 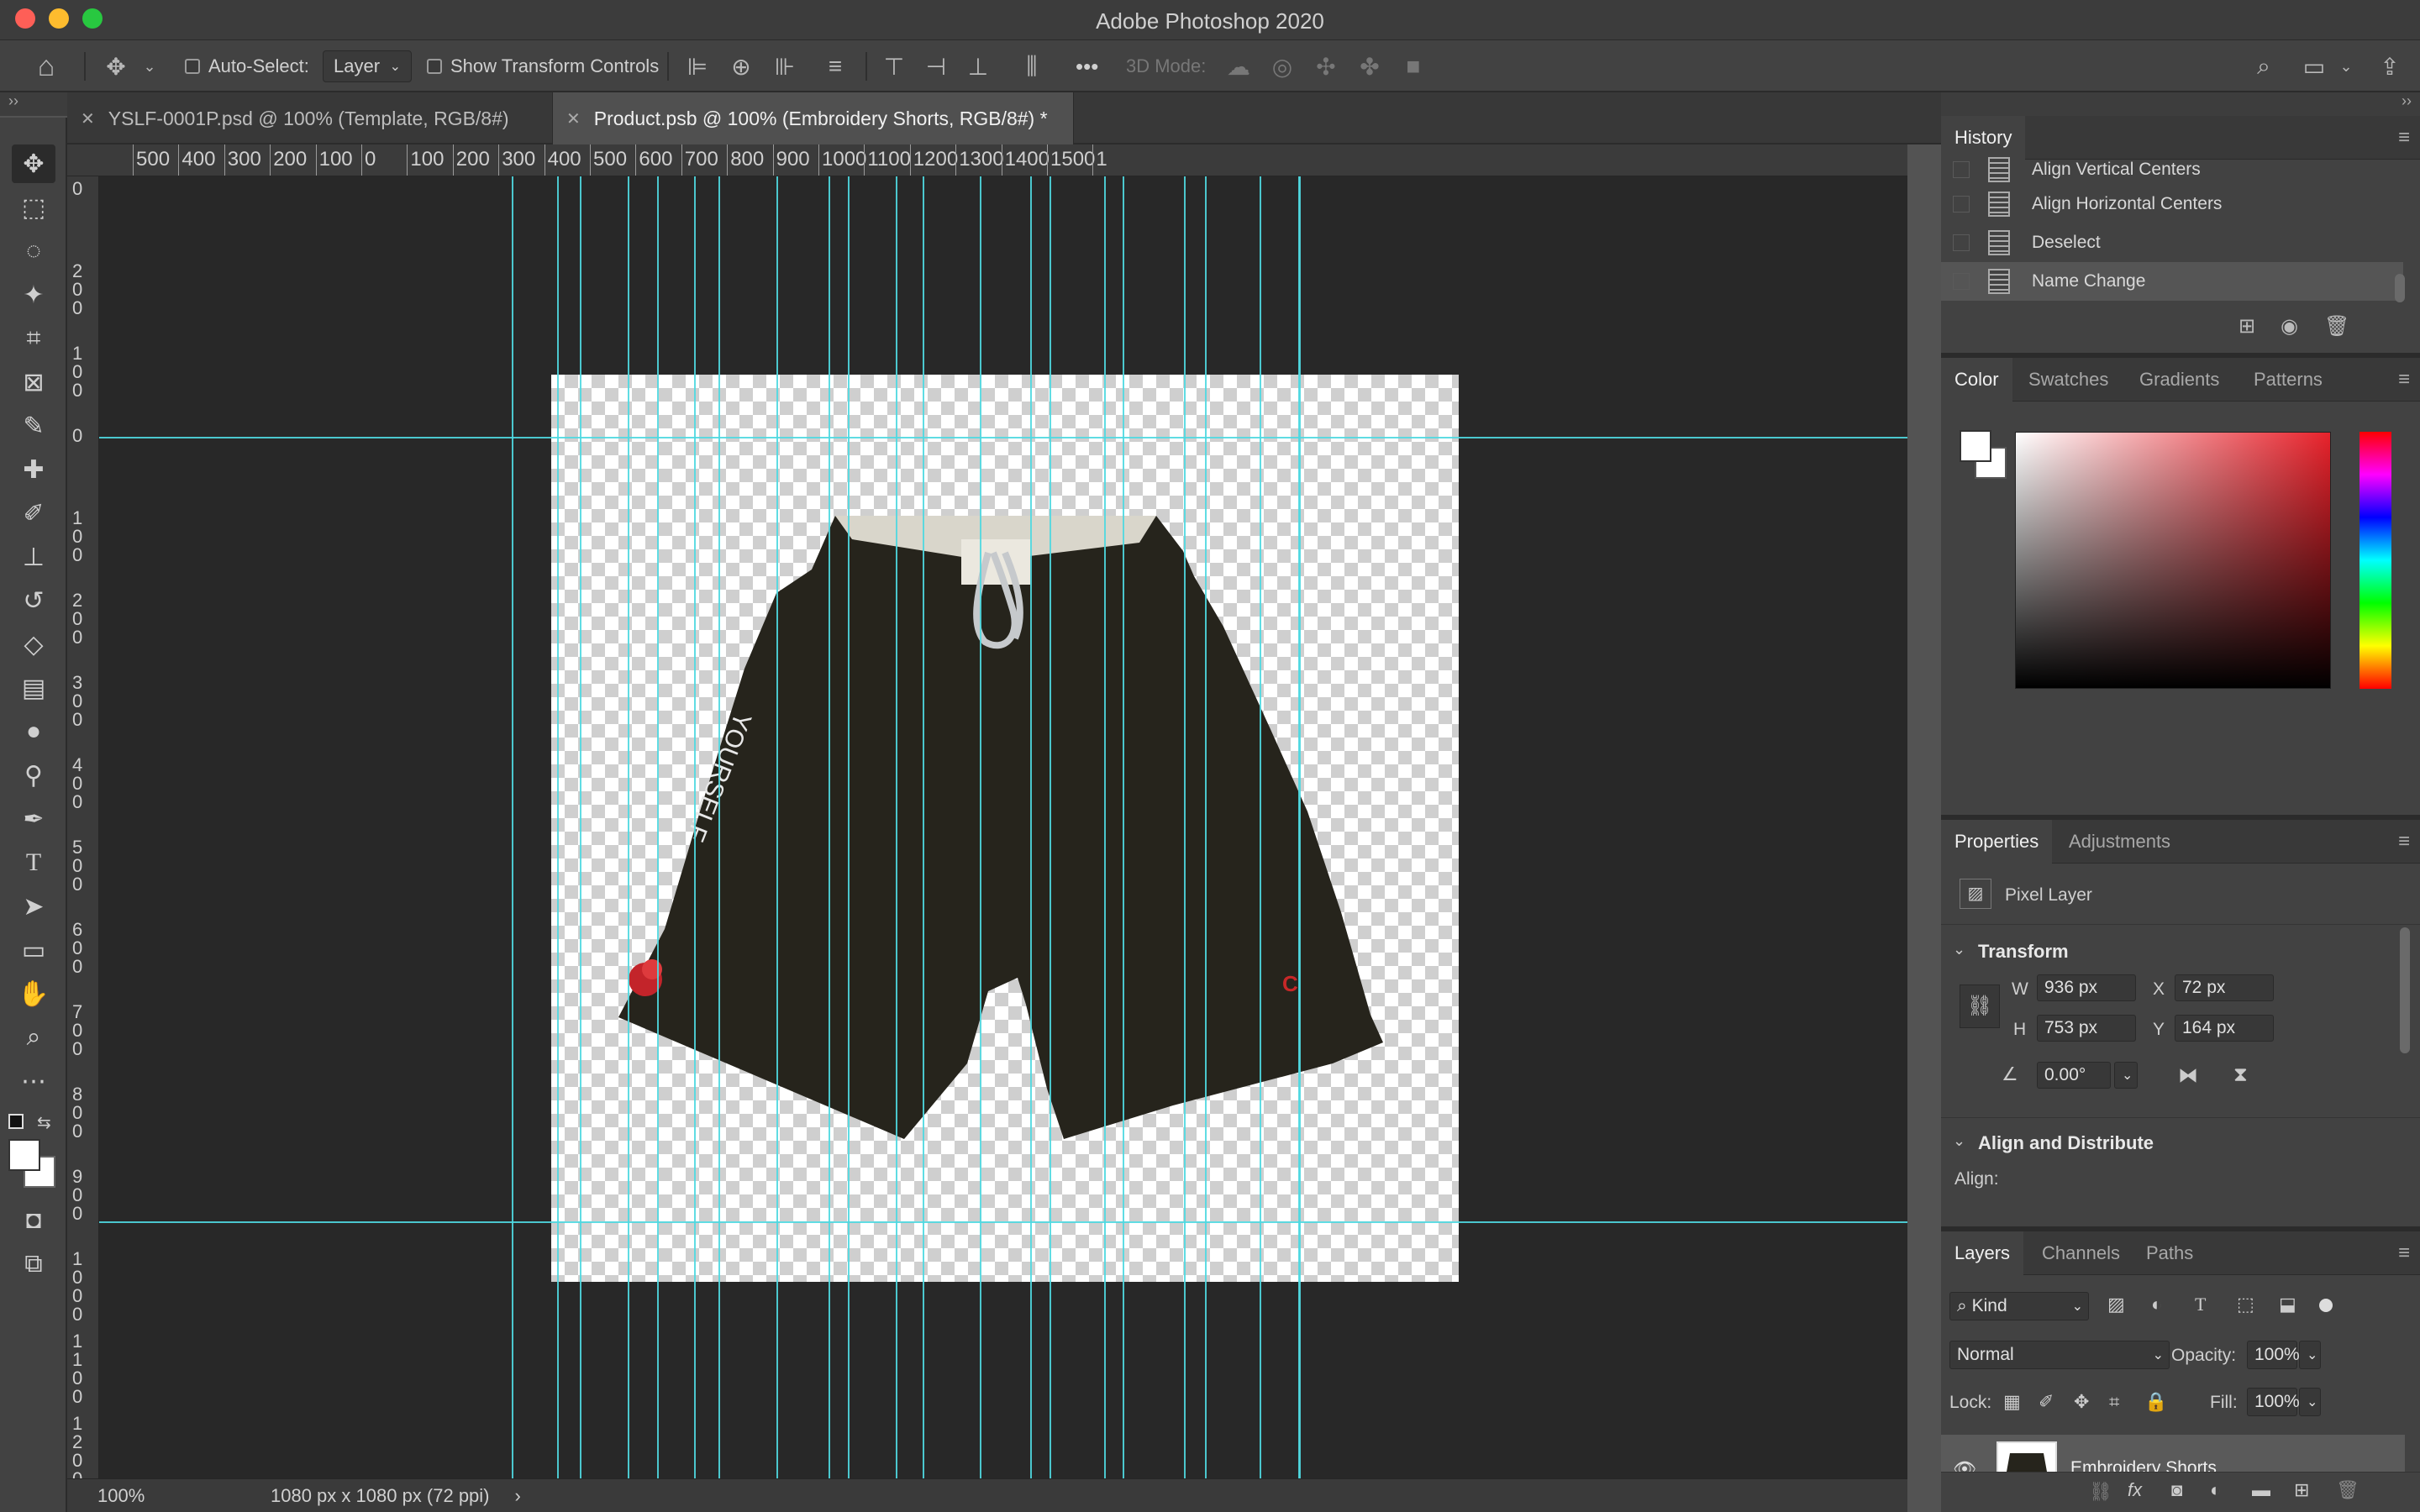 I want to click on tab-properties: Properties, so click(x=1997, y=842).